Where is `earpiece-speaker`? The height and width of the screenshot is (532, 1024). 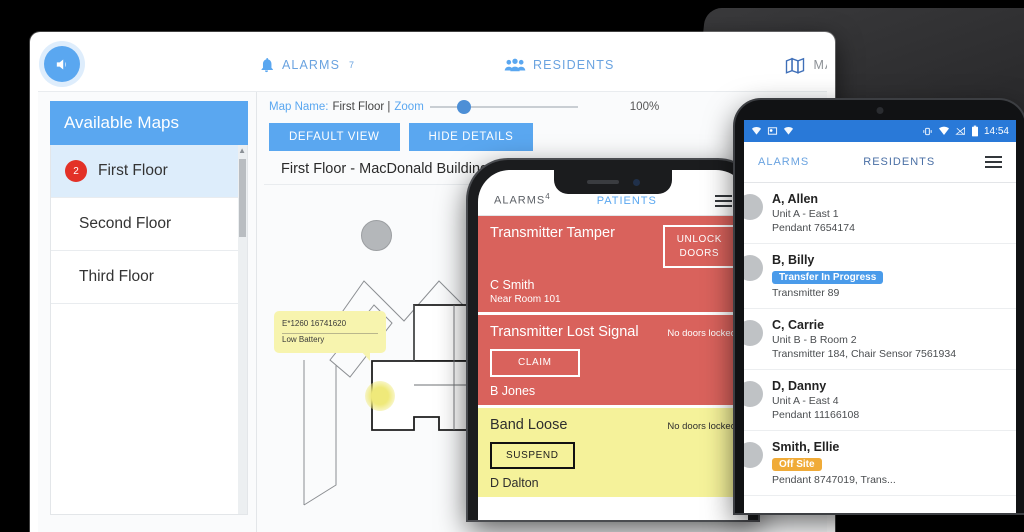 earpiece-speaker is located at coordinates (602, 182).